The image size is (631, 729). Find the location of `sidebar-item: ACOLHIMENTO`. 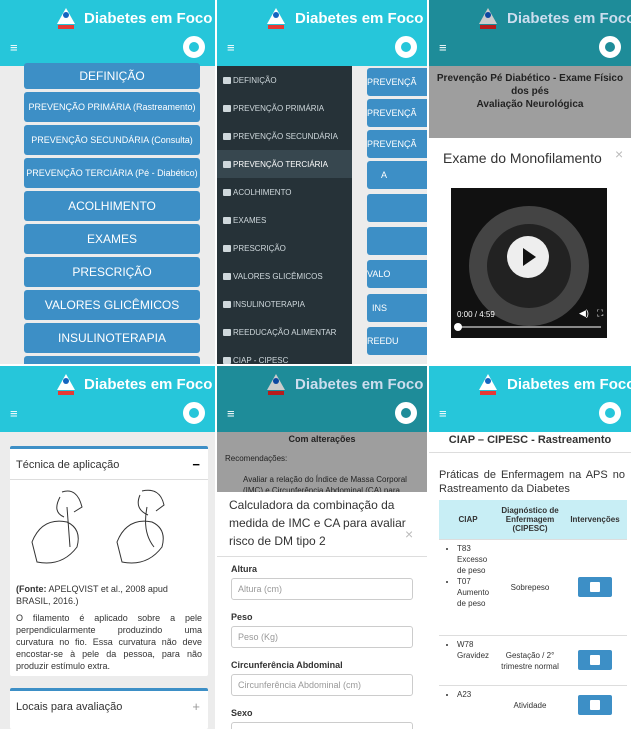

sidebar-item: ACOLHIMENTO is located at coordinates (284, 192).